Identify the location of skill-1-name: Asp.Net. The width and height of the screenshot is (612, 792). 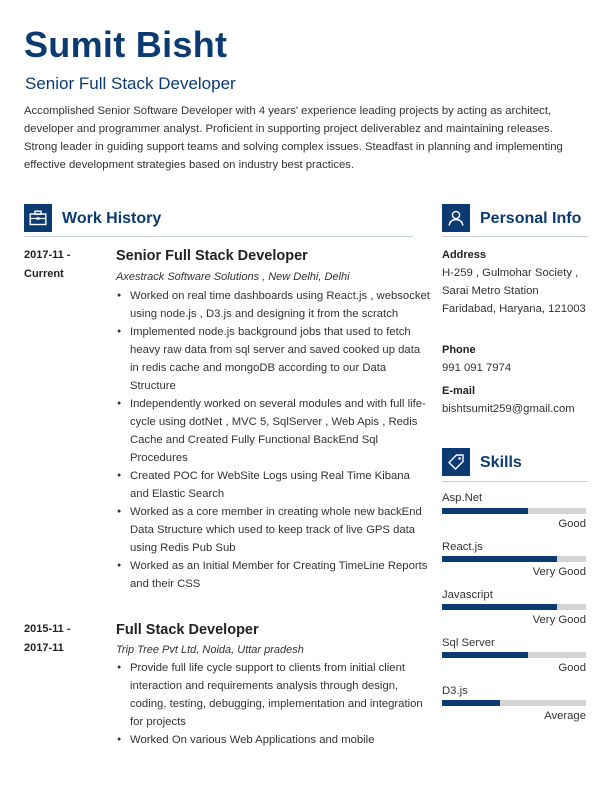
(462, 498).